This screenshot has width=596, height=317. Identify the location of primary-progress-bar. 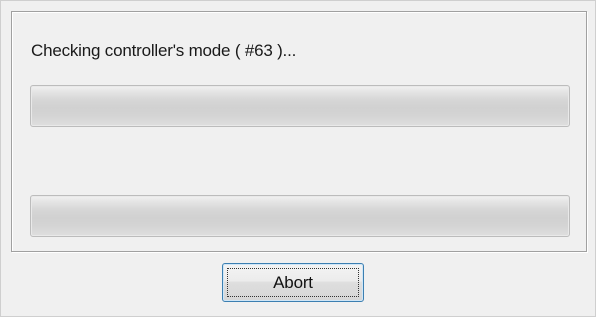
(300, 106).